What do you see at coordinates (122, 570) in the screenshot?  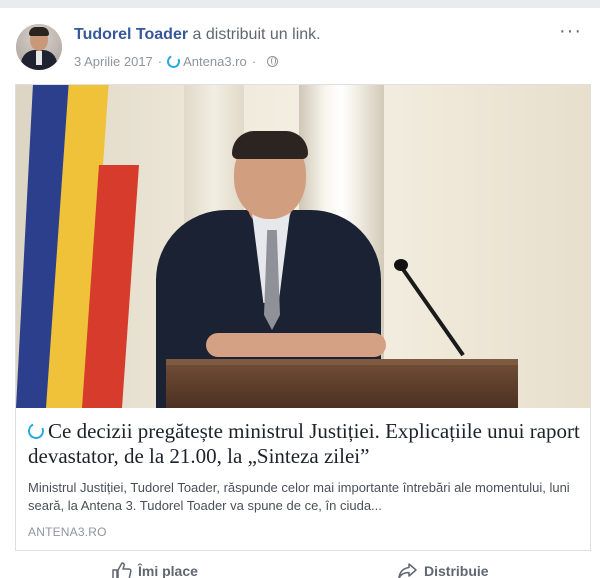 I see `thumbs-up-icon` at bounding box center [122, 570].